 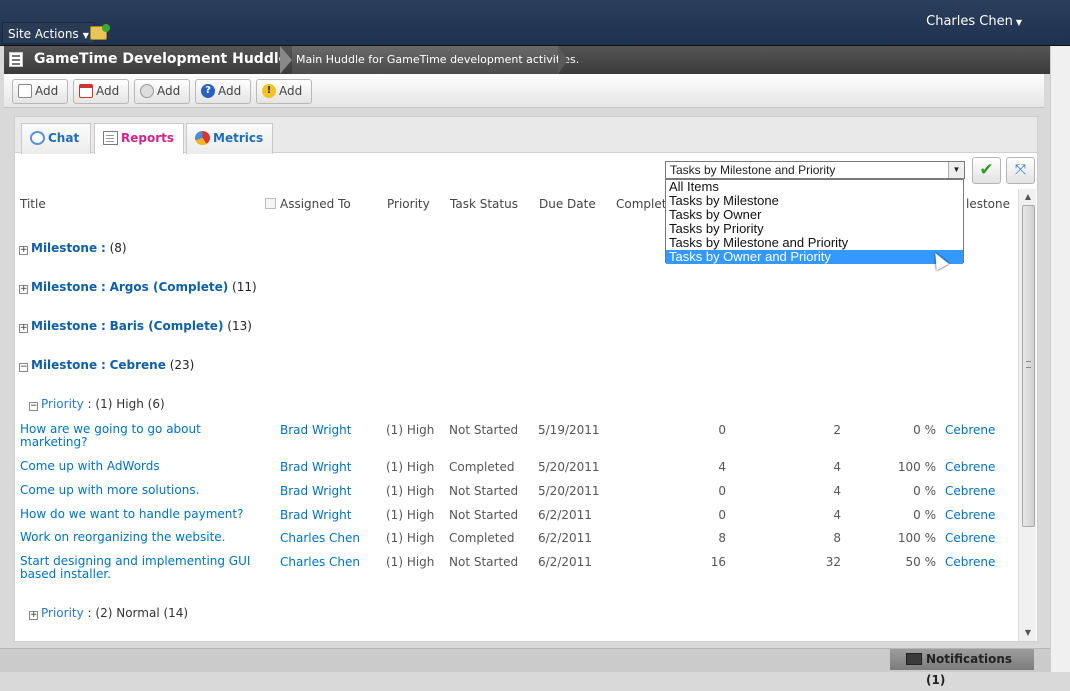 What do you see at coordinates (176, 613) in the screenshot?
I see `subgroup-count: (14)` at bounding box center [176, 613].